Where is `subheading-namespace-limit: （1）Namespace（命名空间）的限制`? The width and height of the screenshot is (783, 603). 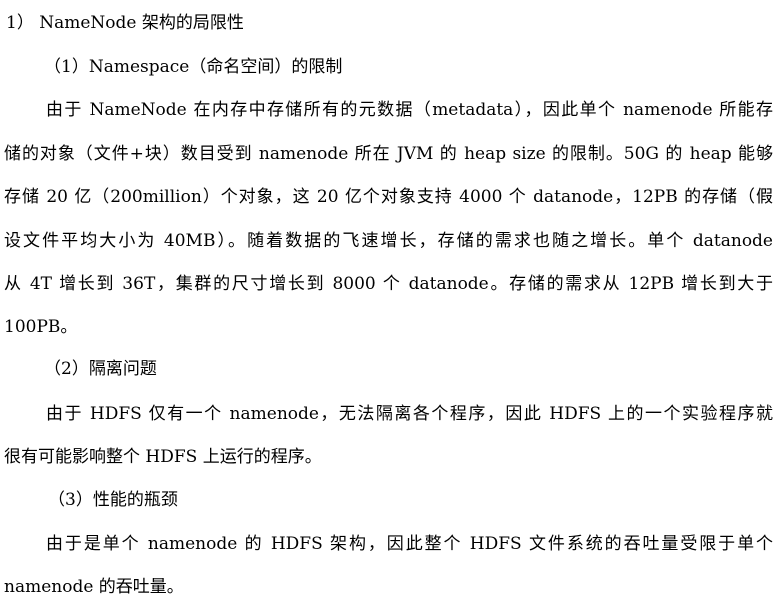
subheading-namespace-limit: （1）Namespace（命名空间）的限制 is located at coordinates (193, 67).